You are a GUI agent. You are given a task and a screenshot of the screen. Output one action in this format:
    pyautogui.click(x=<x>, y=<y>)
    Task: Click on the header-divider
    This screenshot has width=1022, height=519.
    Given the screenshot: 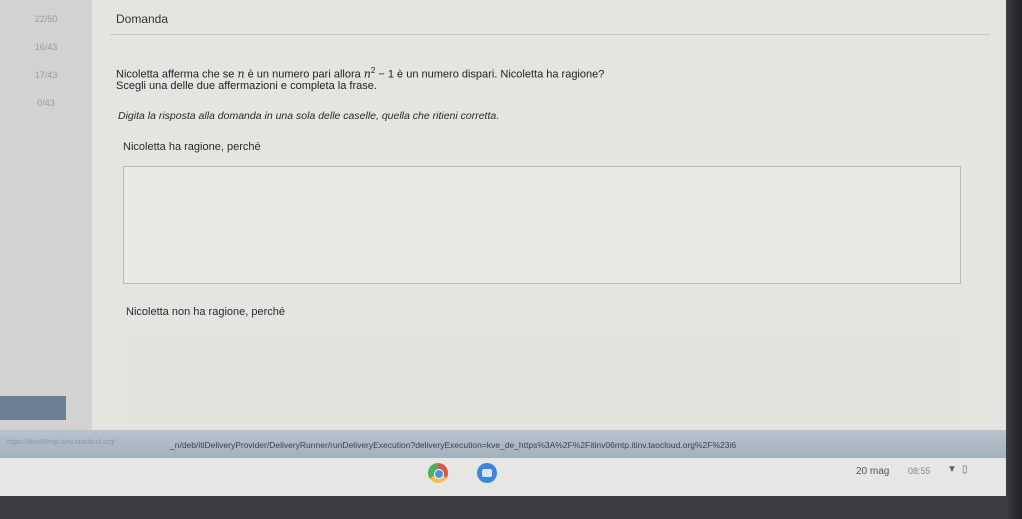 What is the action you would take?
    pyautogui.click(x=550, y=34)
    